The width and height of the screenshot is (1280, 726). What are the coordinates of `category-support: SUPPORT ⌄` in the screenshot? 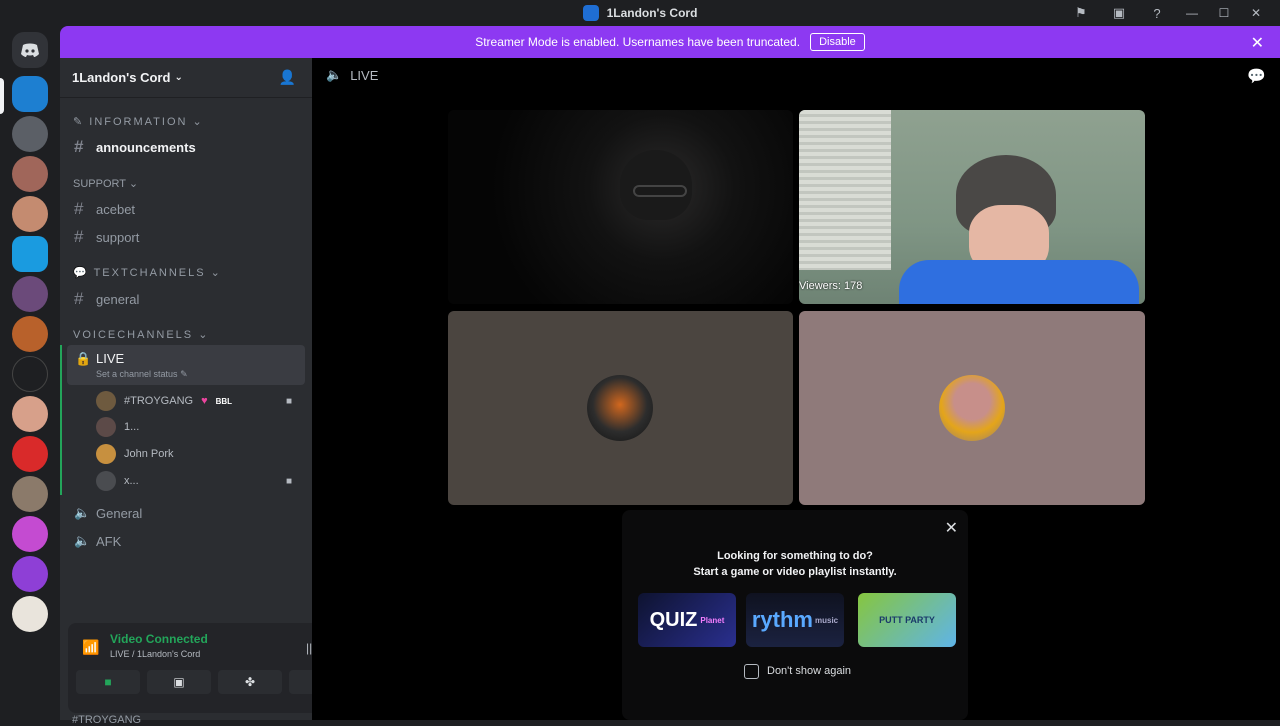 It's located at (105, 183).